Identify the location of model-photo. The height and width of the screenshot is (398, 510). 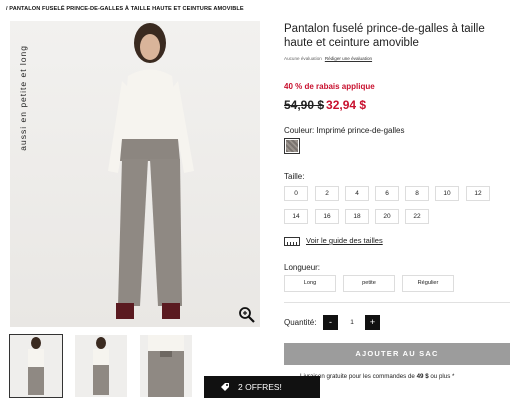
(151, 171).